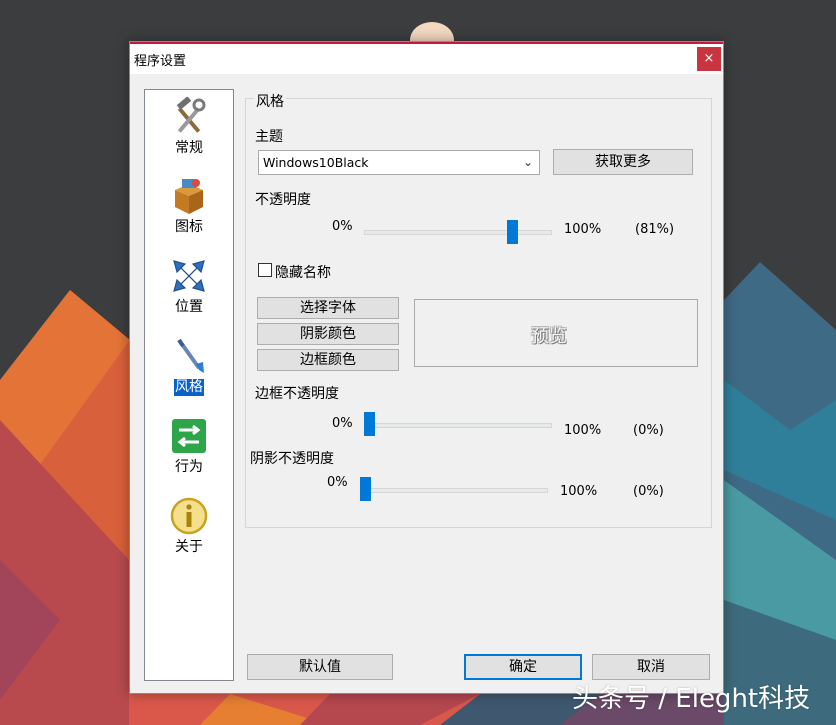  Describe the element at coordinates (303, 273) in the screenshot. I see `hide-name-label: 隐藏名称` at that location.